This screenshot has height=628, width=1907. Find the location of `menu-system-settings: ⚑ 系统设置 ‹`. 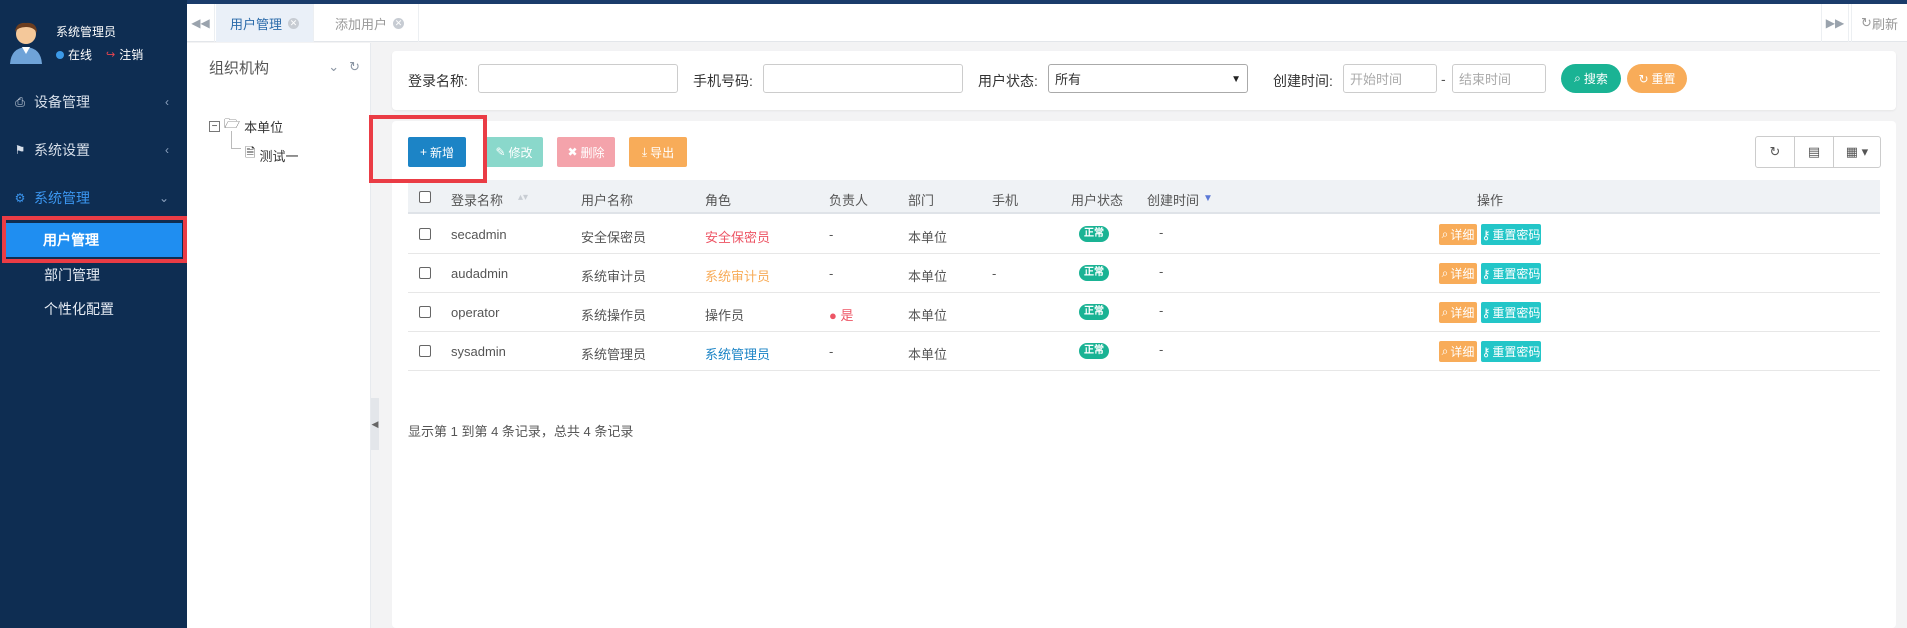

menu-system-settings: ⚑ 系统设置 ‹ is located at coordinates (93, 150).